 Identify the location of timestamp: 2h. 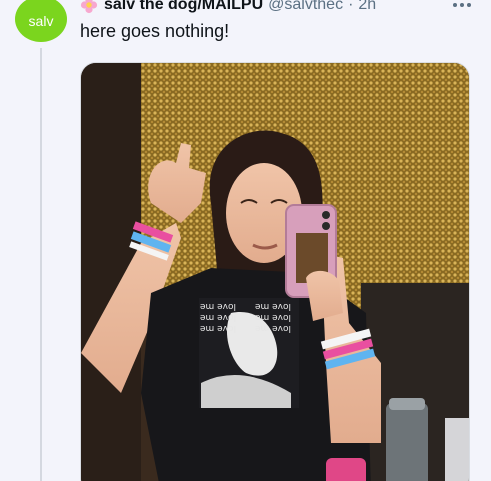
(367, 7).